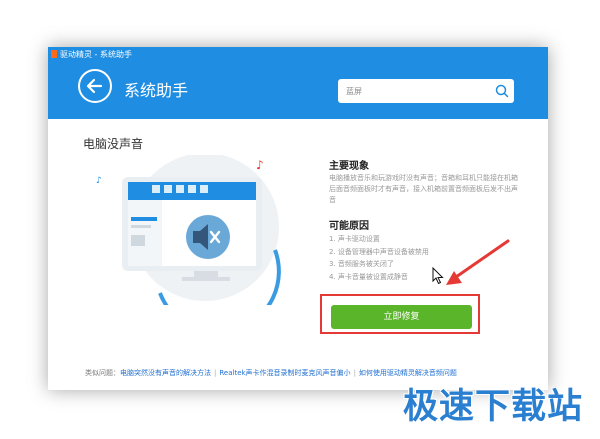 This screenshot has height=439, width=600. What do you see at coordinates (408, 373) in the screenshot?
I see `related-link: 如何使用驱动精灵解决音频问题` at bounding box center [408, 373].